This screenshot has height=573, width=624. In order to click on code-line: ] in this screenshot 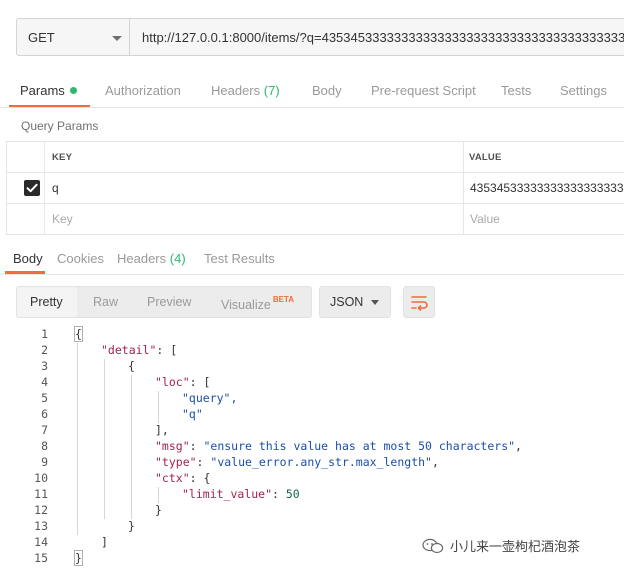, I will do `click(104, 542)`.